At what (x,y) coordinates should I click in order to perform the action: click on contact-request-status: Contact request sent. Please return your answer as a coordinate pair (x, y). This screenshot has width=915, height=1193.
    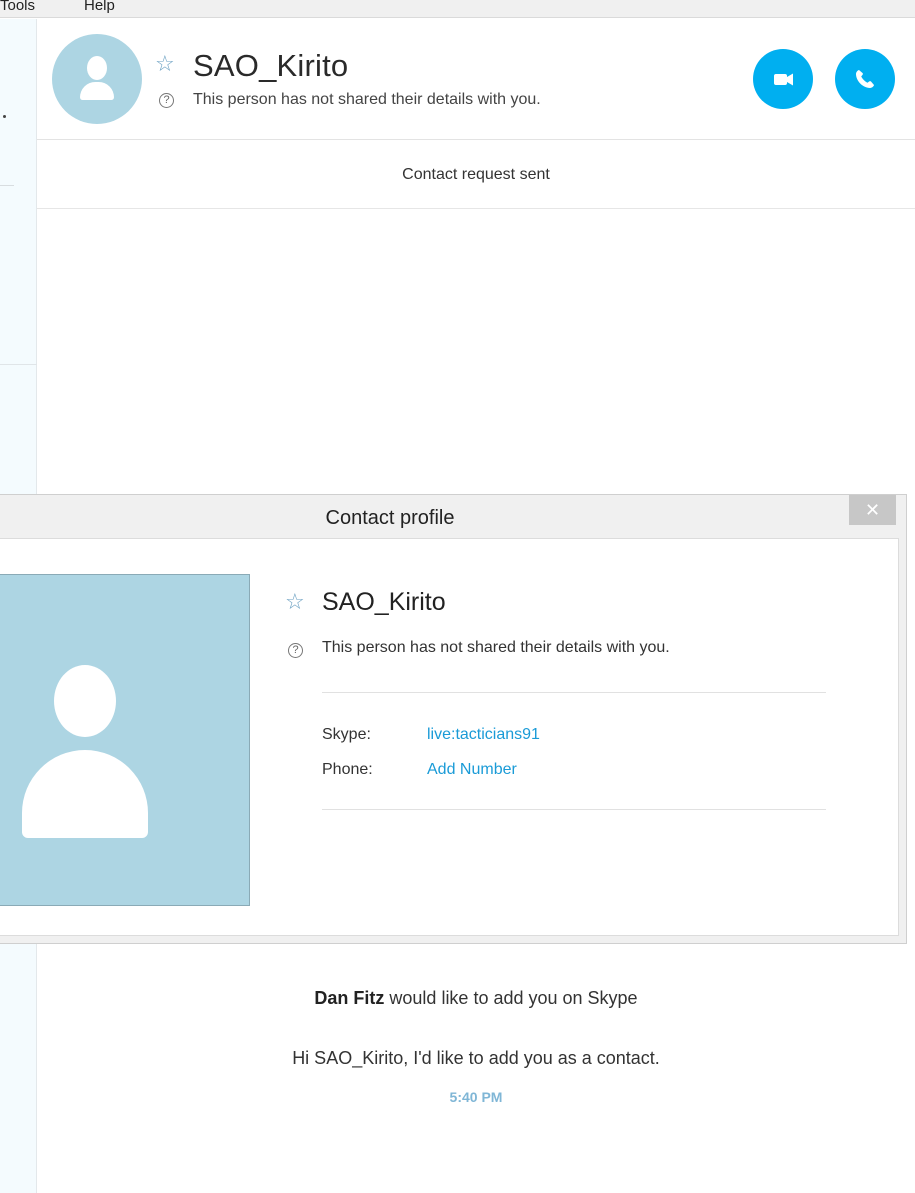
    Looking at the image, I should click on (476, 174).